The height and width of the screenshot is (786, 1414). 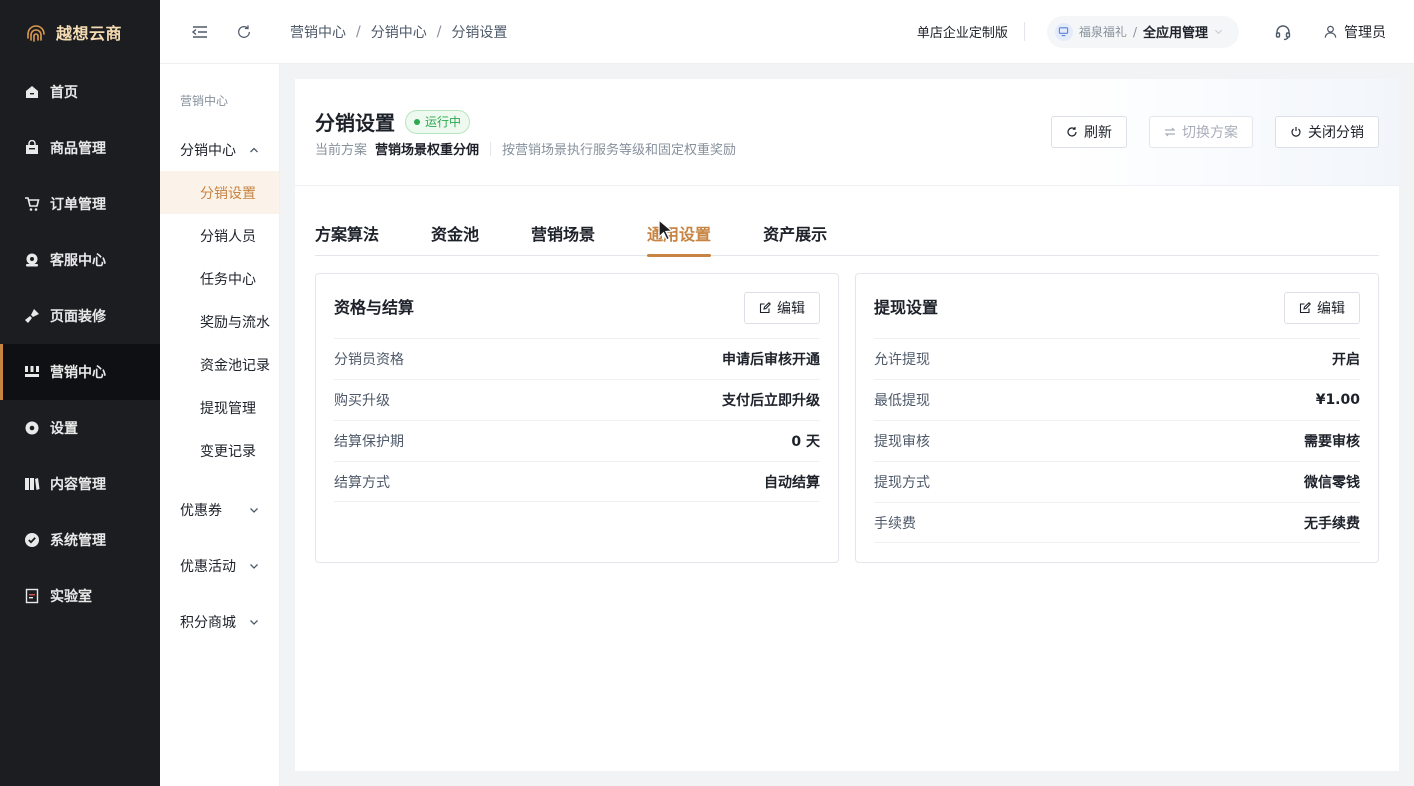 I want to click on nav-marketing: 营销中心, so click(x=80, y=372).